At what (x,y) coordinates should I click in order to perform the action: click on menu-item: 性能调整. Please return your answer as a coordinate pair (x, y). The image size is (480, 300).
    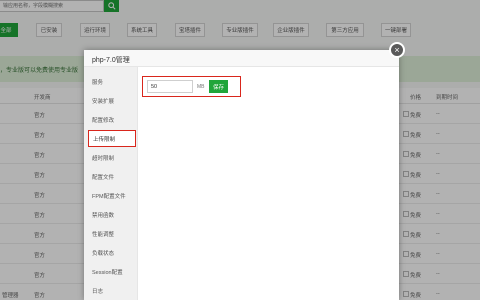
    Looking at the image, I should click on (112, 233).